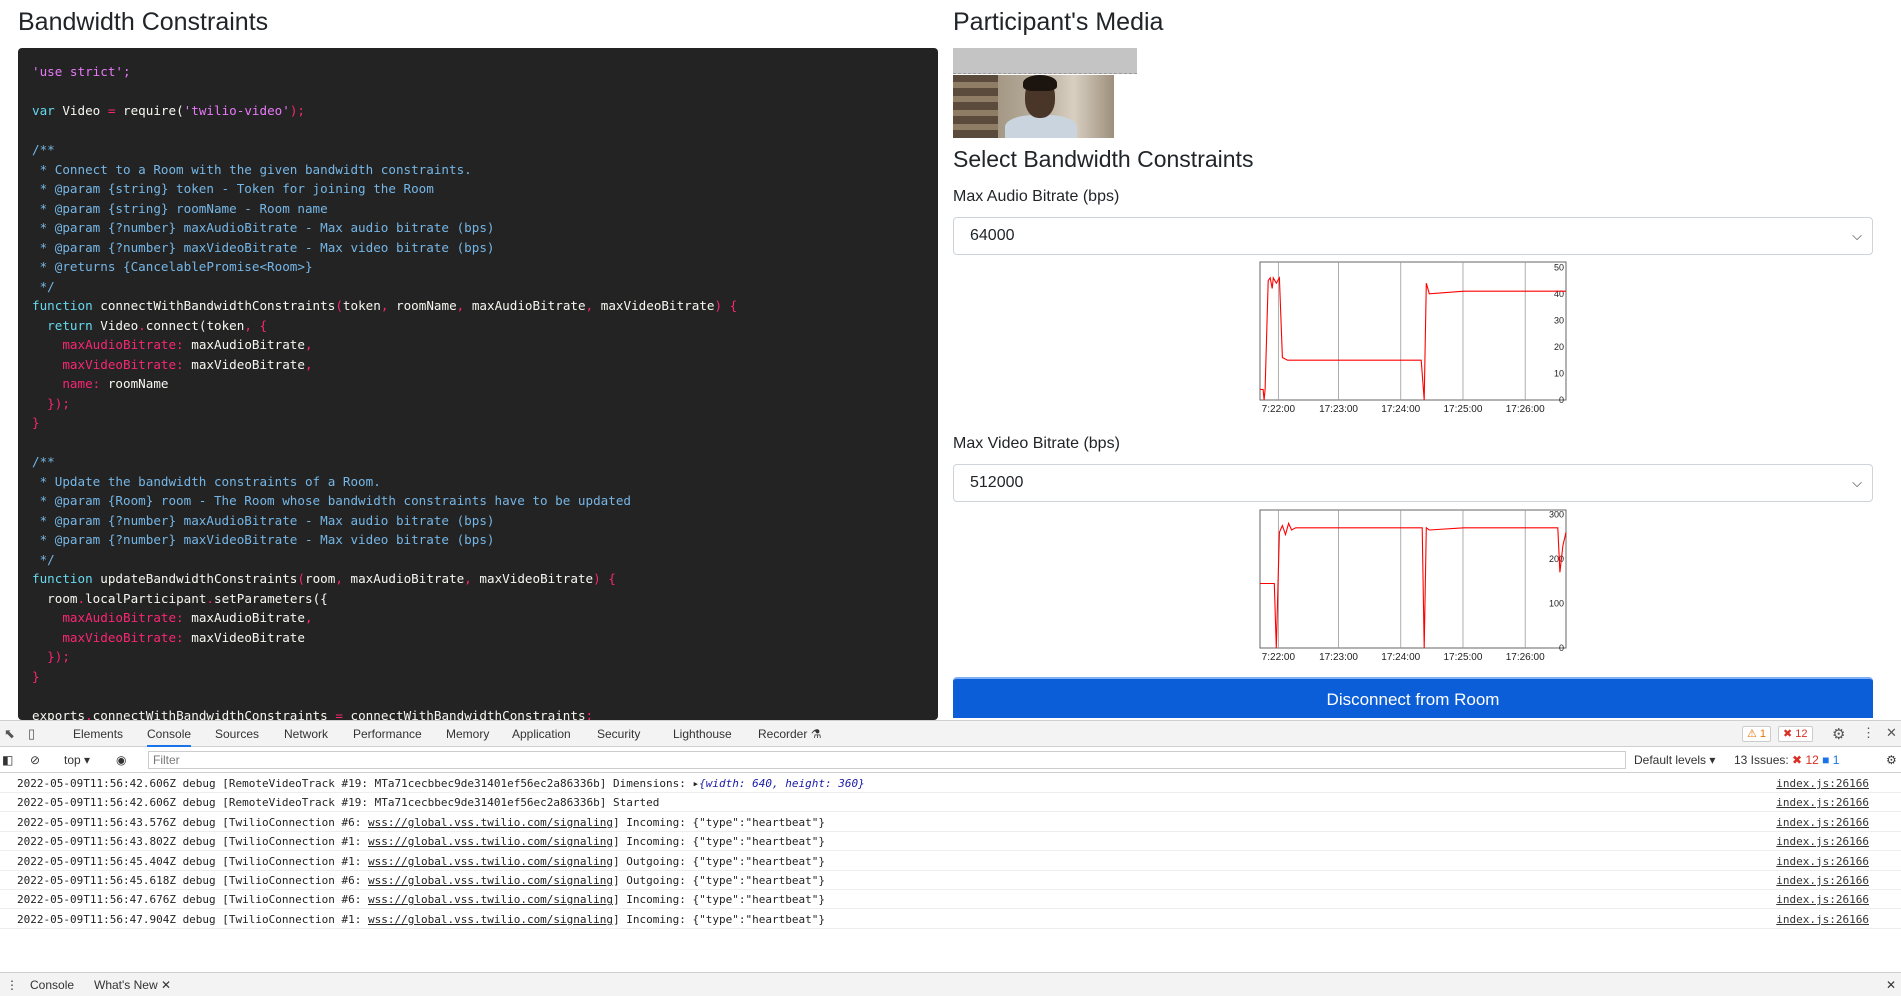  What do you see at coordinates (1891, 984) in the screenshot?
I see `drawer-close-icon: ✕` at bounding box center [1891, 984].